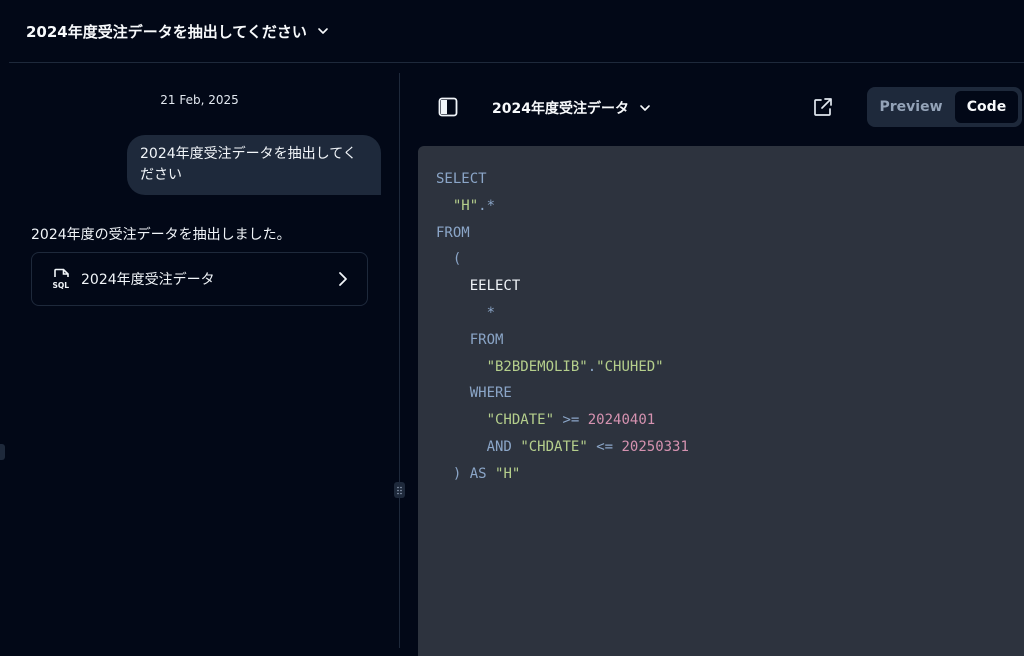 The width and height of the screenshot is (1024, 656). I want to click on conversation-title-dropdown: 2024年度受注データを抽出してください, so click(177, 31).